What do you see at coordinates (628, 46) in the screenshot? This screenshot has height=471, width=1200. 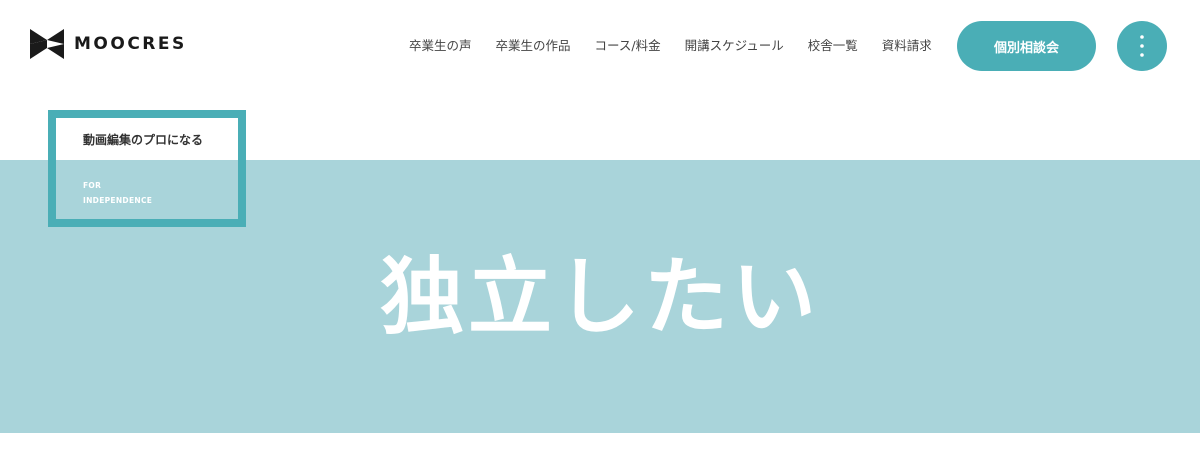 I see `nav-item-courses-pricing: コース/料金` at bounding box center [628, 46].